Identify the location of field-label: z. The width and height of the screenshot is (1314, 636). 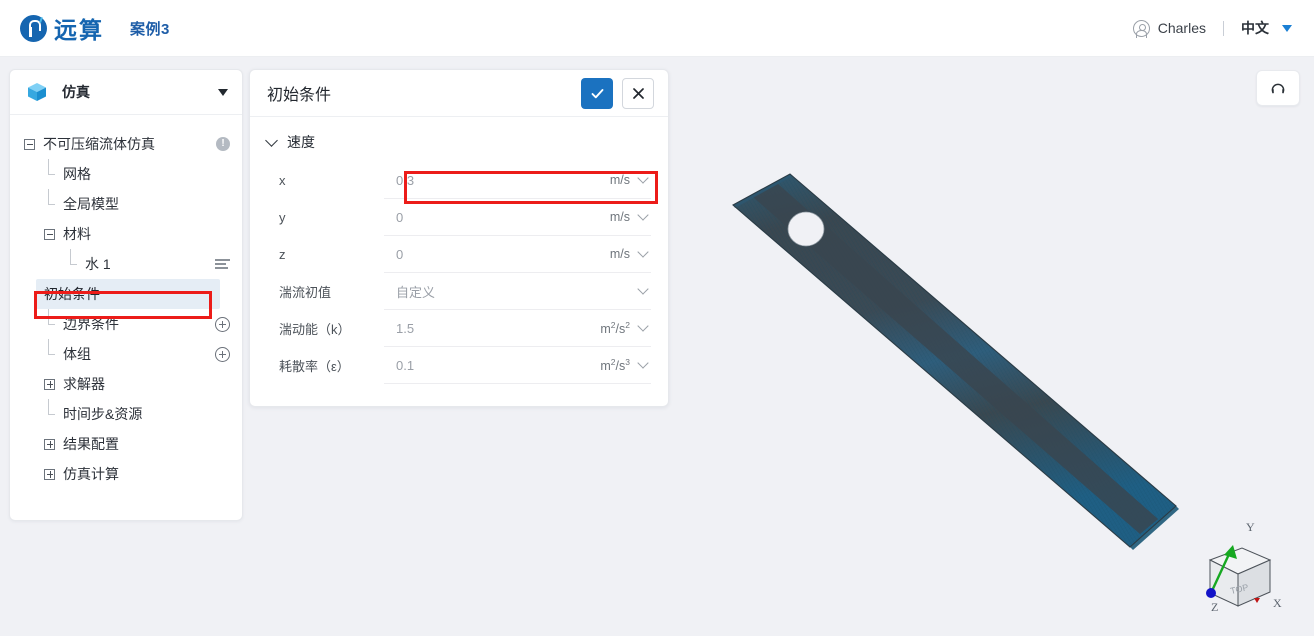
(282, 254).